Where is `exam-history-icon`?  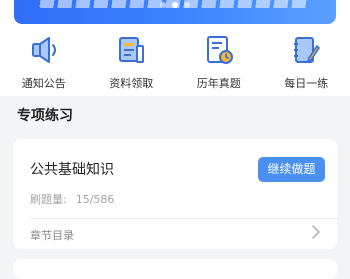
exam-history-icon is located at coordinates (219, 50).